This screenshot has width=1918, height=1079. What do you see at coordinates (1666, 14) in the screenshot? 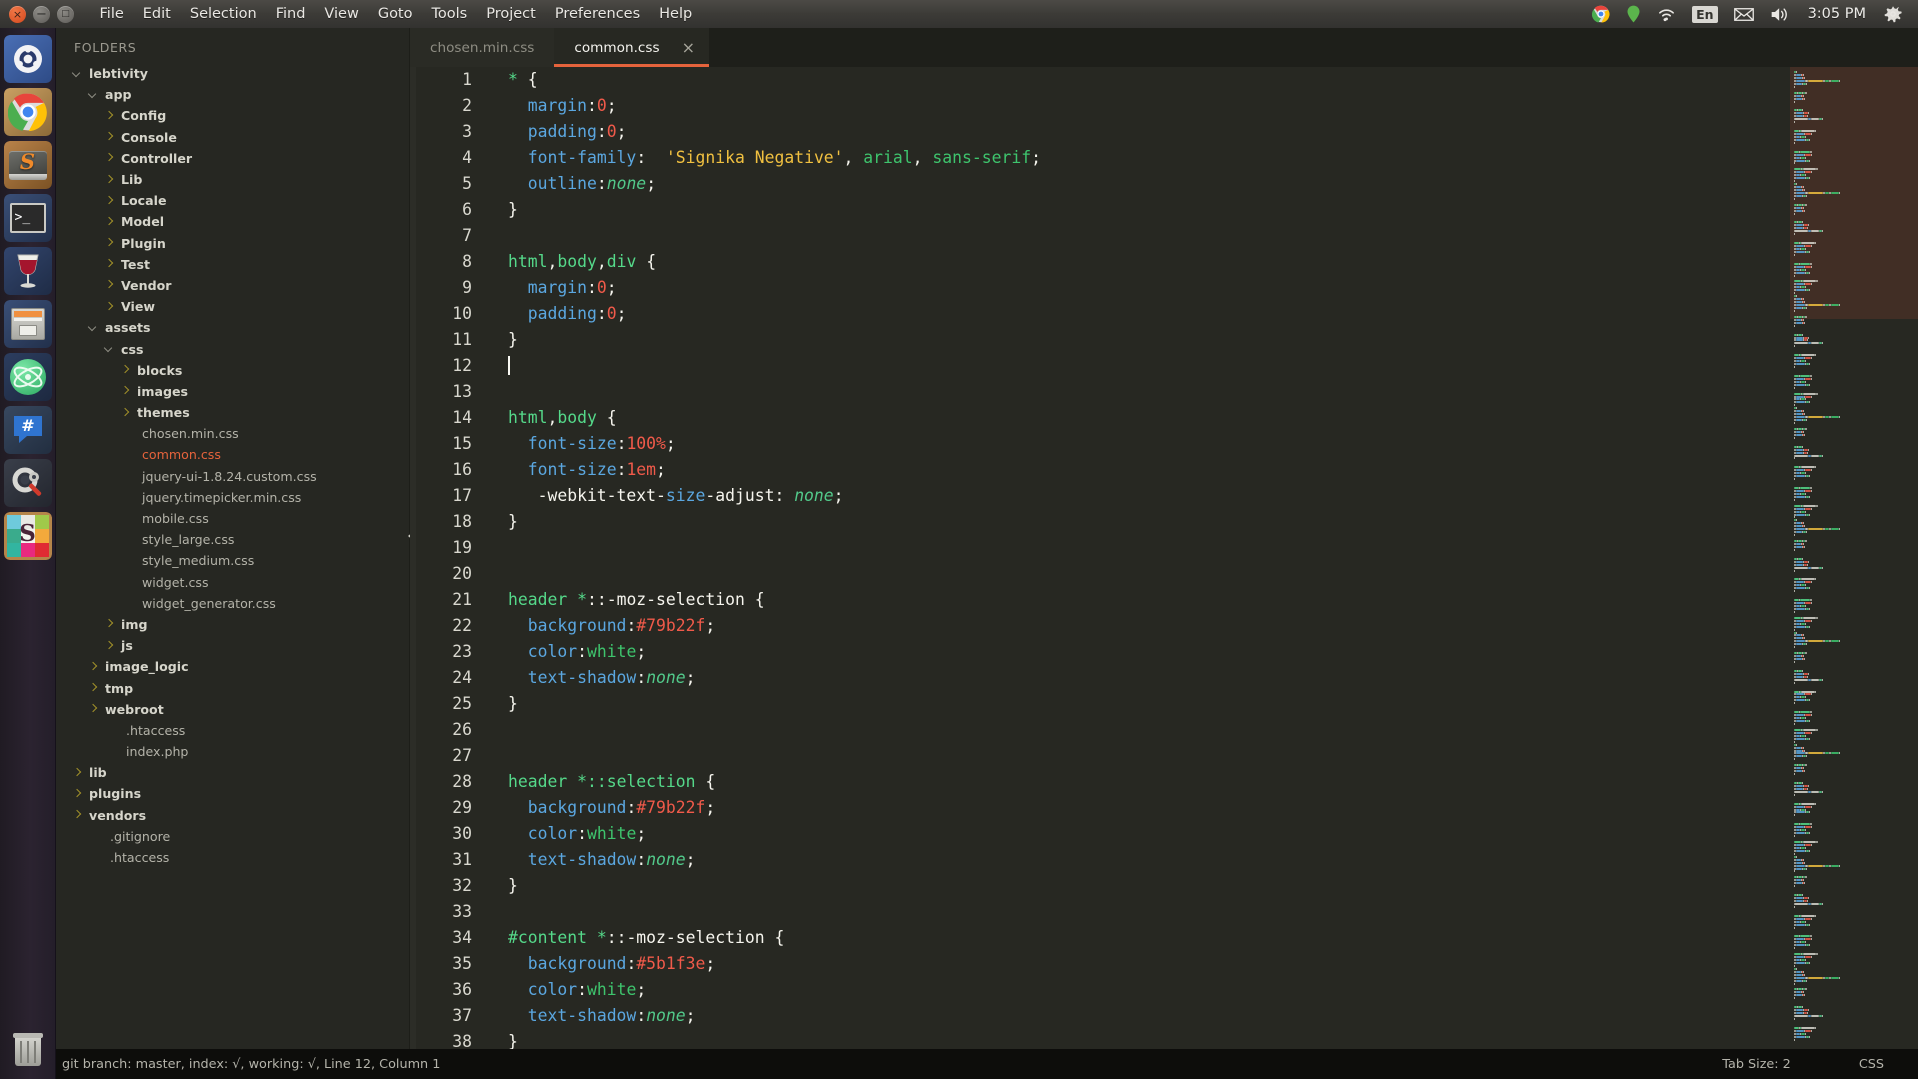
I see `wifi-icon` at bounding box center [1666, 14].